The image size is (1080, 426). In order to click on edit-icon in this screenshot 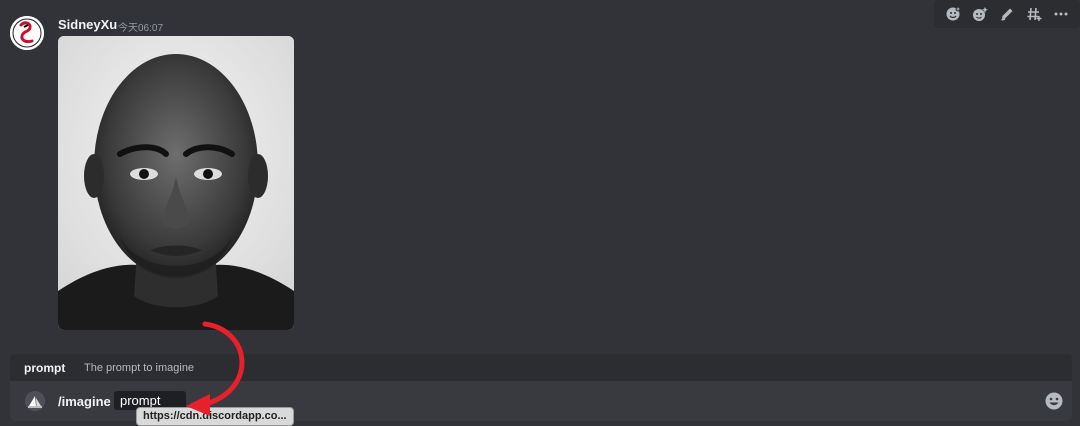, I will do `click(1007, 14)`.